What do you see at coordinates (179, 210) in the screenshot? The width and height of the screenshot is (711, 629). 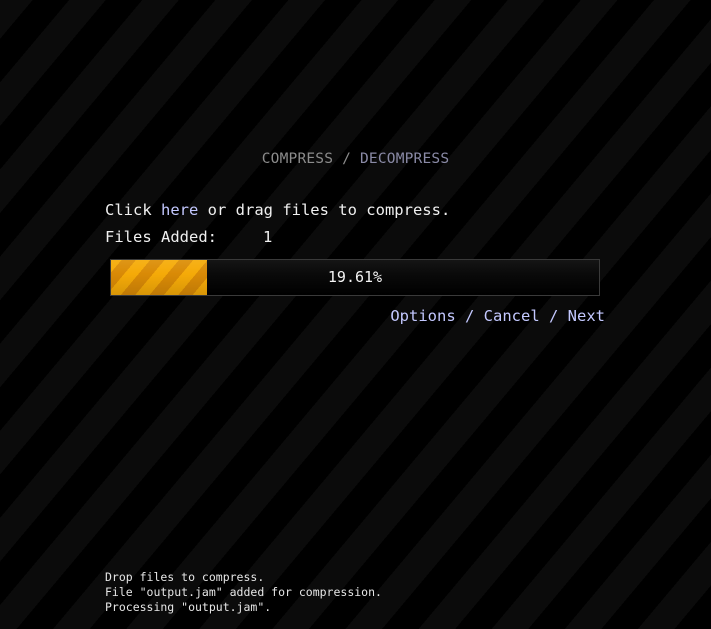 I see `select-files-link: here` at bounding box center [179, 210].